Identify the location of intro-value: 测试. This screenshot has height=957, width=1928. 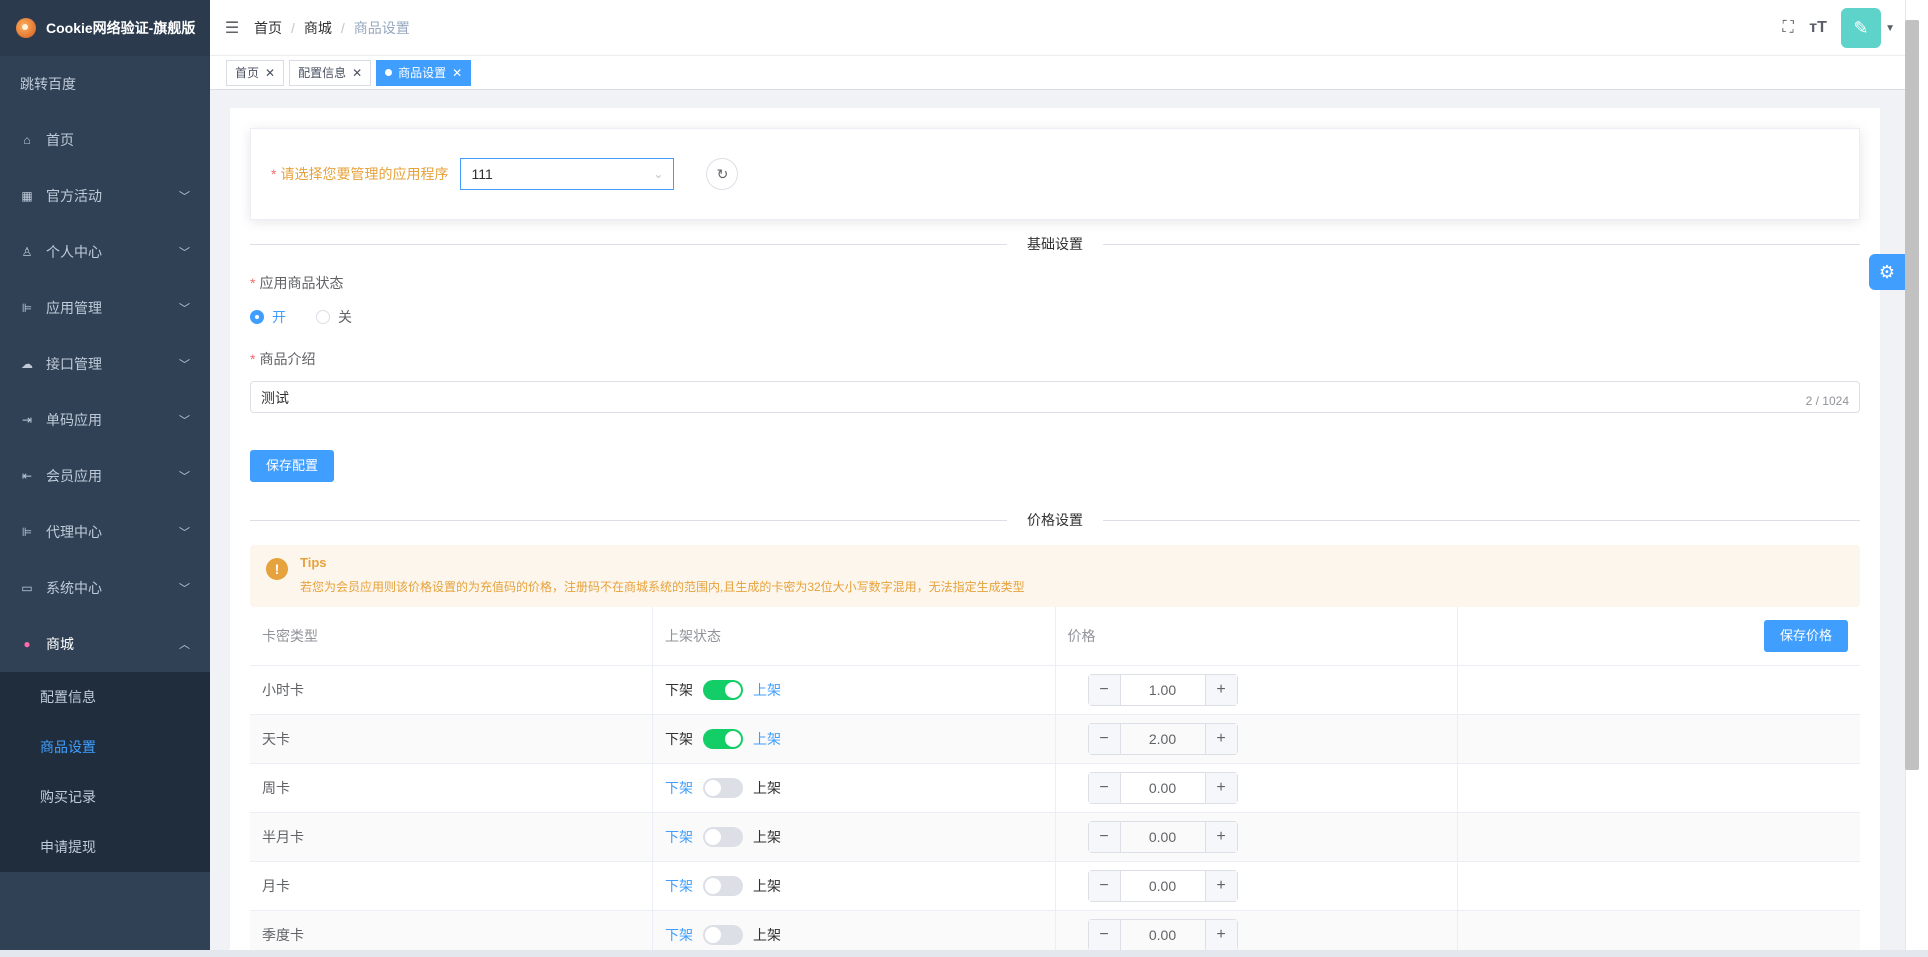
(275, 398).